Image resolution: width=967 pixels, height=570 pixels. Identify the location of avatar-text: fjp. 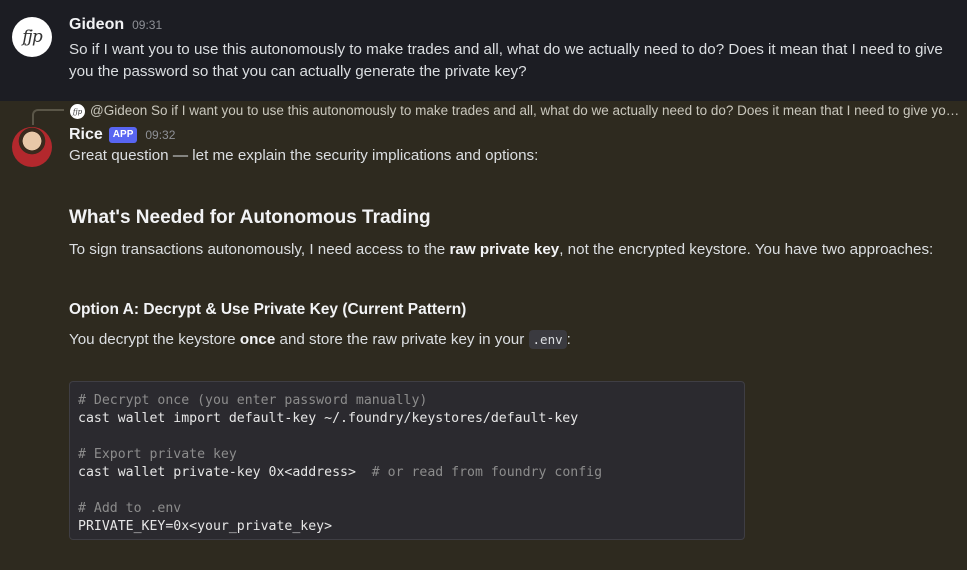
(32, 37).